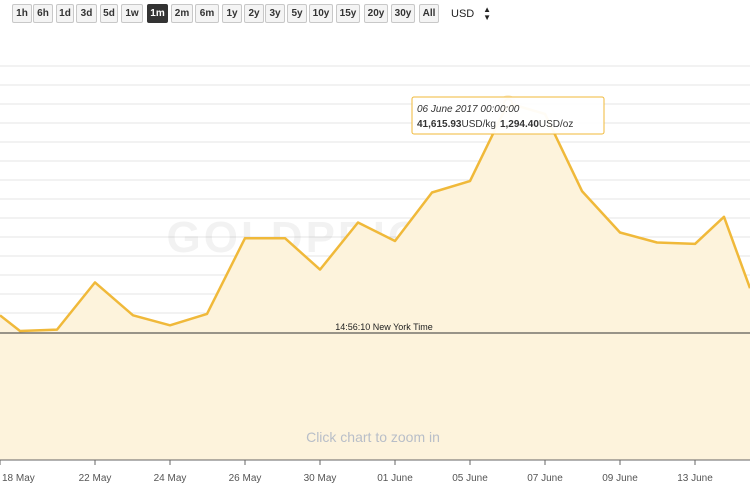 The height and width of the screenshot is (500, 750). I want to click on x-tick-label: 07 June, so click(545, 478).